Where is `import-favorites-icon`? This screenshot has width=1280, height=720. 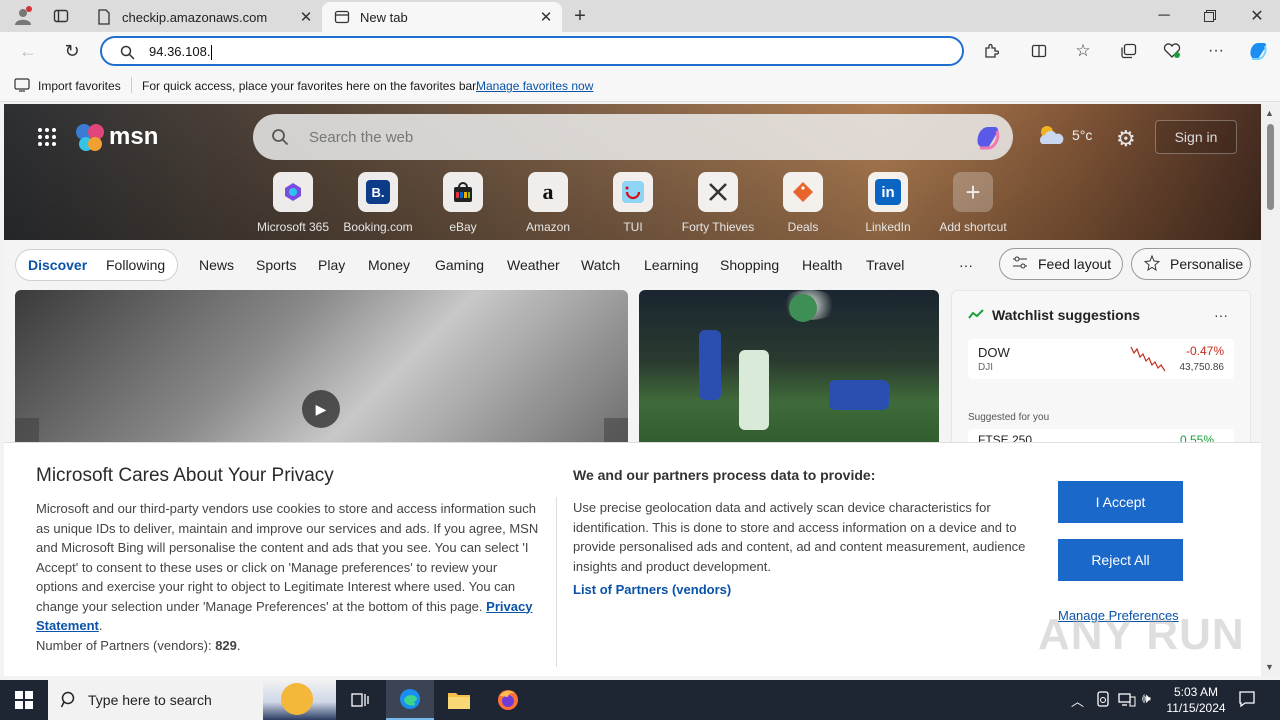
import-favorites-icon is located at coordinates (22, 86).